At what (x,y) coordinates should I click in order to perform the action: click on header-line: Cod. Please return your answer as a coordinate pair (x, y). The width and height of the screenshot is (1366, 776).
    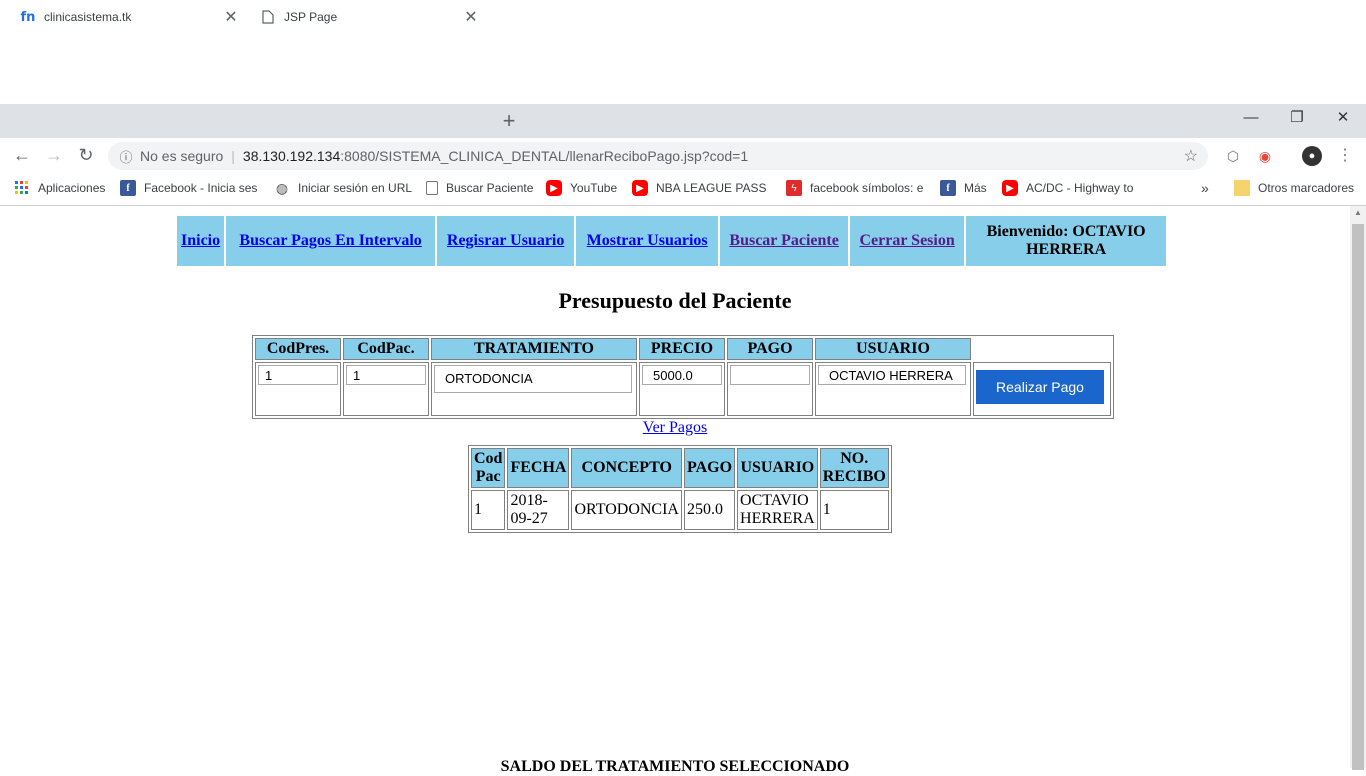
    Looking at the image, I should click on (488, 458).